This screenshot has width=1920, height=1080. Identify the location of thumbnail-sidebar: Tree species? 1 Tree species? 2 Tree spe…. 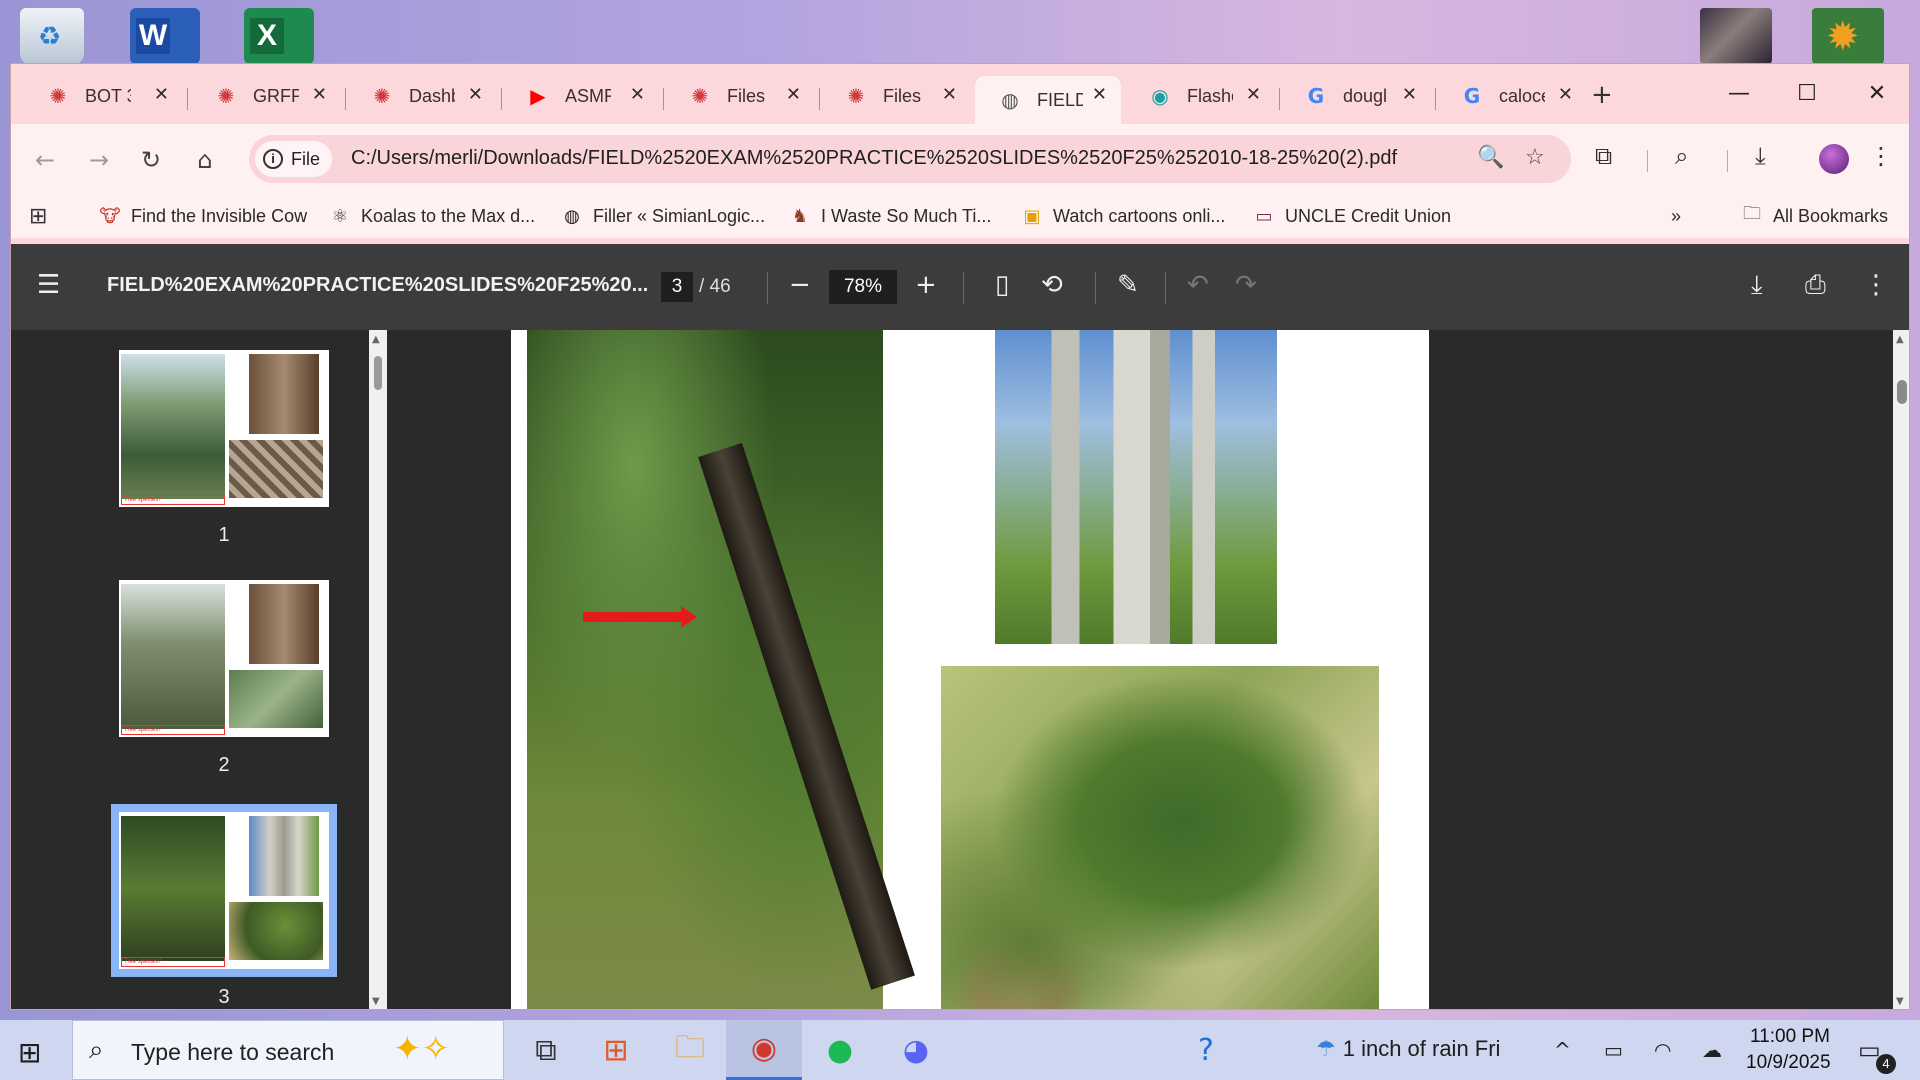
(190, 669).